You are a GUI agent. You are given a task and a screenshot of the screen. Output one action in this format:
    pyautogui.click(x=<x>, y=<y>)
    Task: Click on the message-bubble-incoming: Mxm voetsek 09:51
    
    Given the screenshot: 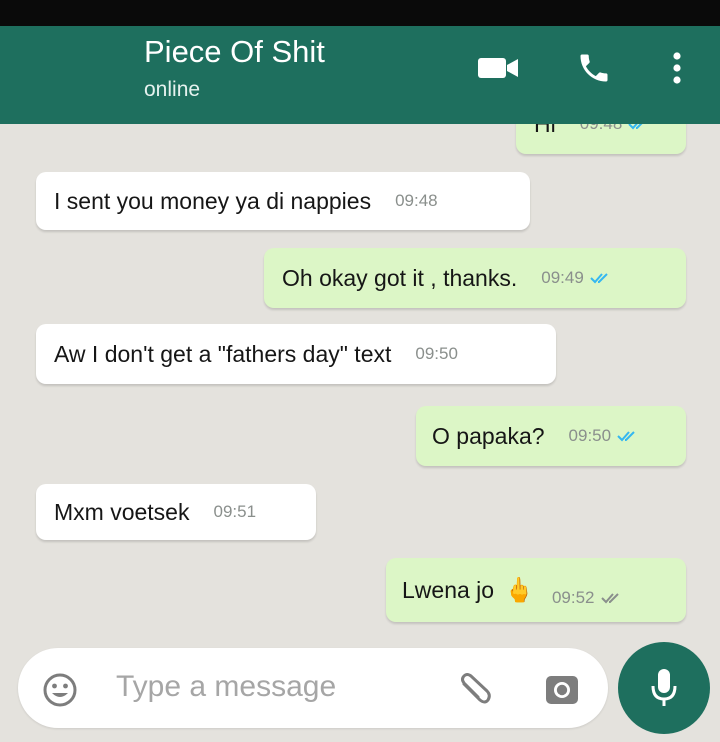 What is the action you would take?
    pyautogui.click(x=176, y=512)
    